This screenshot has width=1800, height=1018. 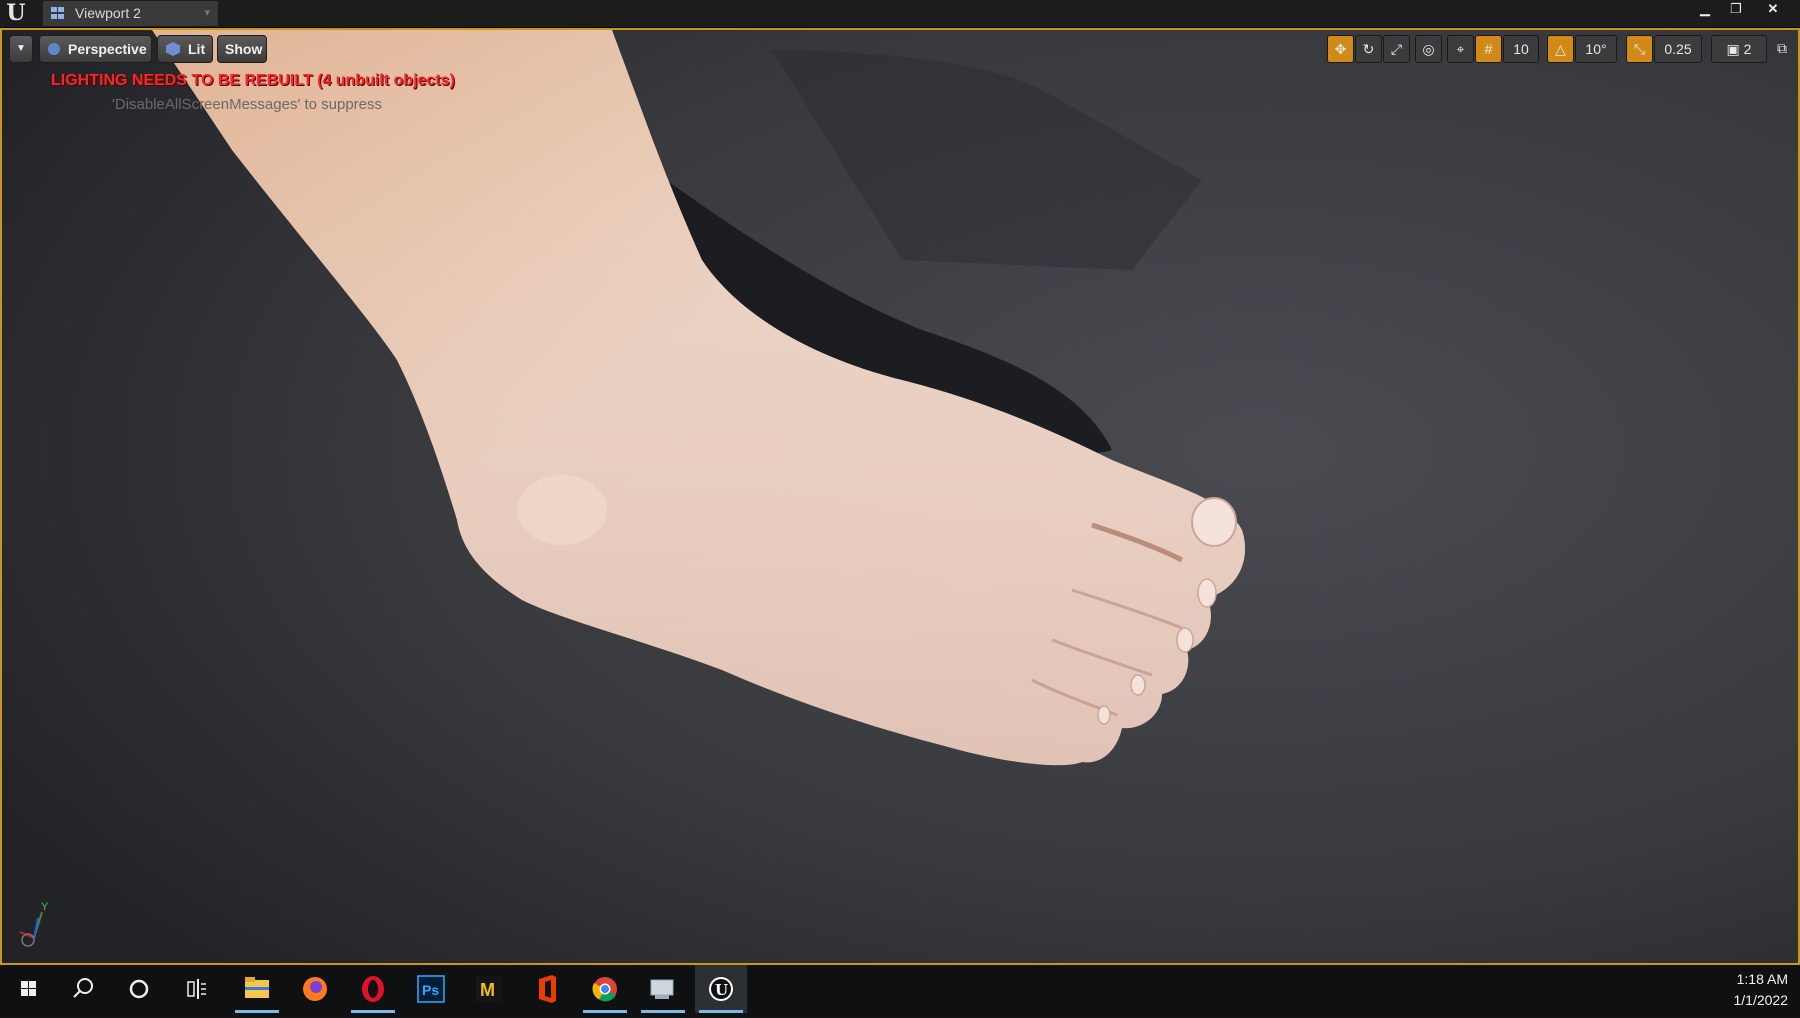 I want to click on windows-start-icon, so click(x=29, y=989).